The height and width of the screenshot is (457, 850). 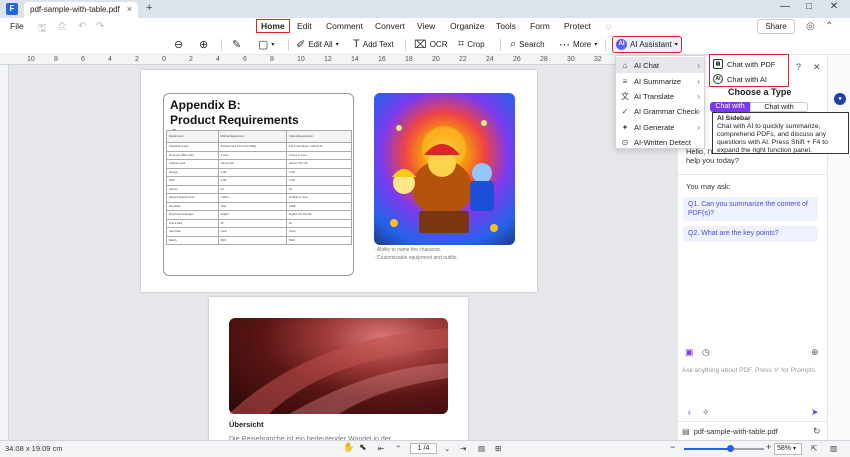 What do you see at coordinates (12, 9) in the screenshot?
I see `app-logo: F` at bounding box center [12, 9].